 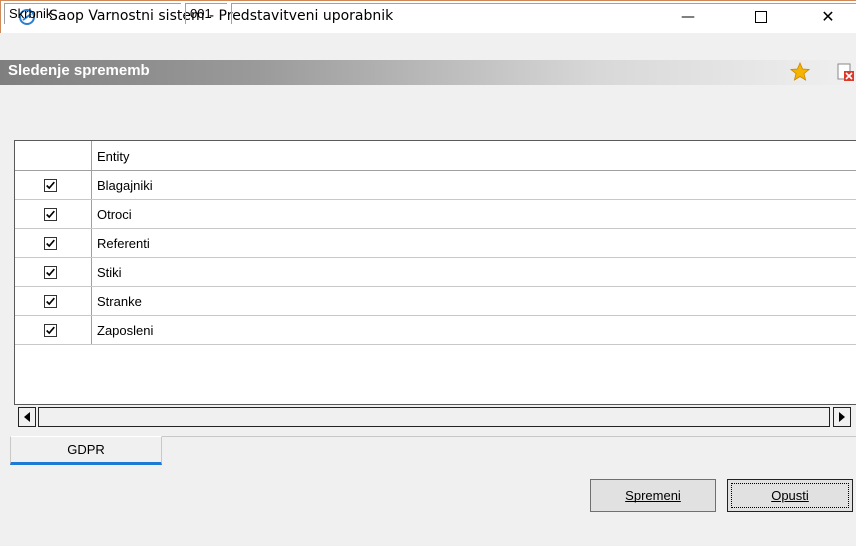 I want to click on scroll-left-button, so click(x=27, y=417).